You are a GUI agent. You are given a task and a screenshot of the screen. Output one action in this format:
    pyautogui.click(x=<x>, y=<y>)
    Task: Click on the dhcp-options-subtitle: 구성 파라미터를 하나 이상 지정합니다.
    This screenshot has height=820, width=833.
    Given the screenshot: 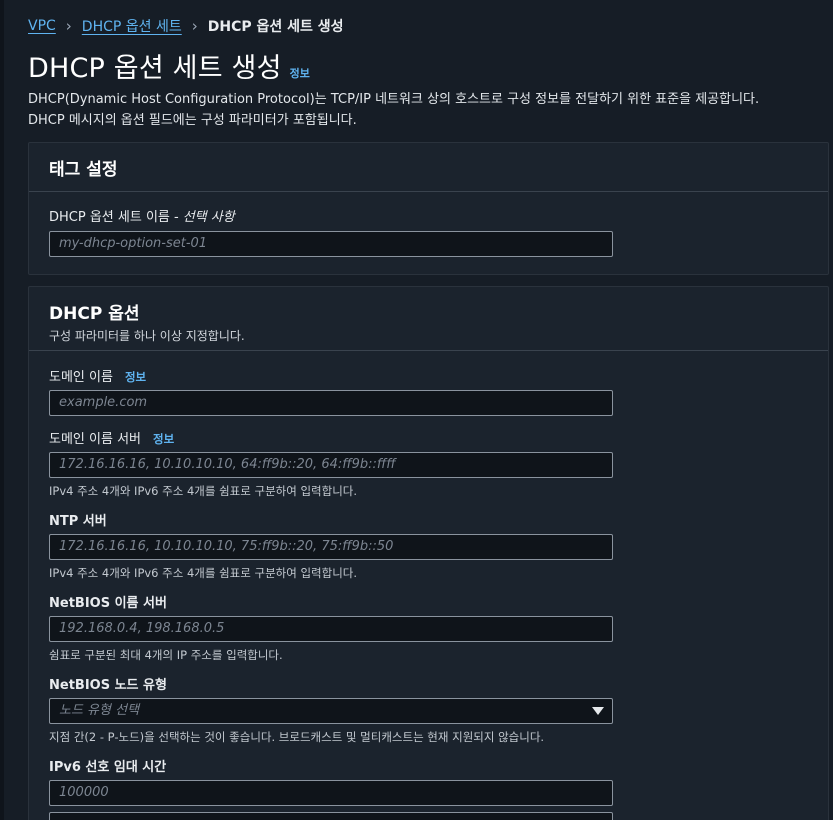 What is the action you would take?
    pyautogui.click(x=147, y=336)
    